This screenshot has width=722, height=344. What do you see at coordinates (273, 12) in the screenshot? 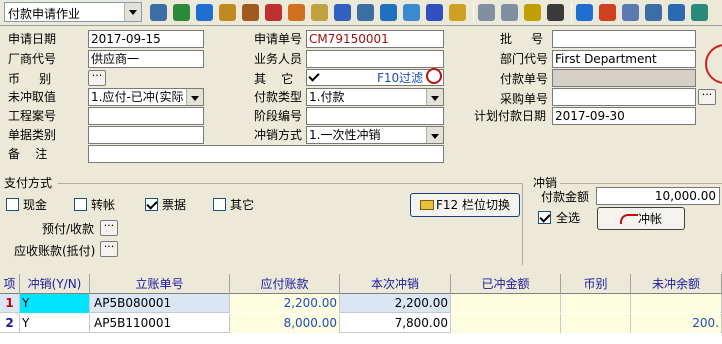
I see `hat-icon` at bounding box center [273, 12].